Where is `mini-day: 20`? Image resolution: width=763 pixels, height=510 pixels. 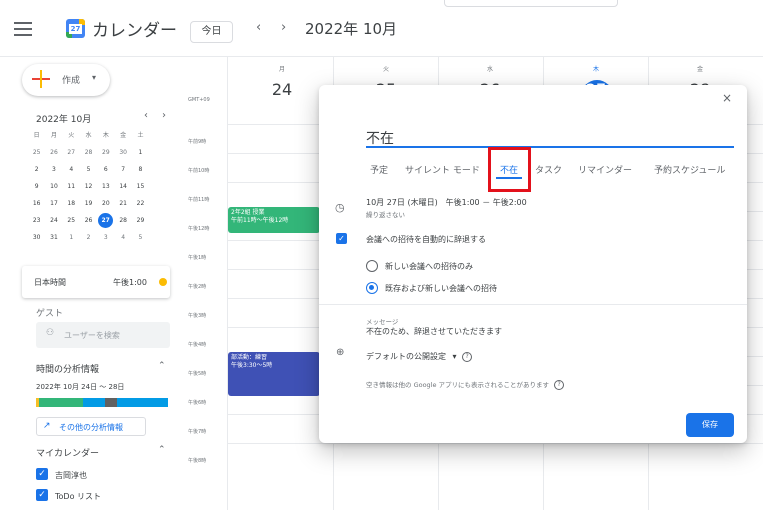
mini-day: 20 is located at coordinates (105, 204).